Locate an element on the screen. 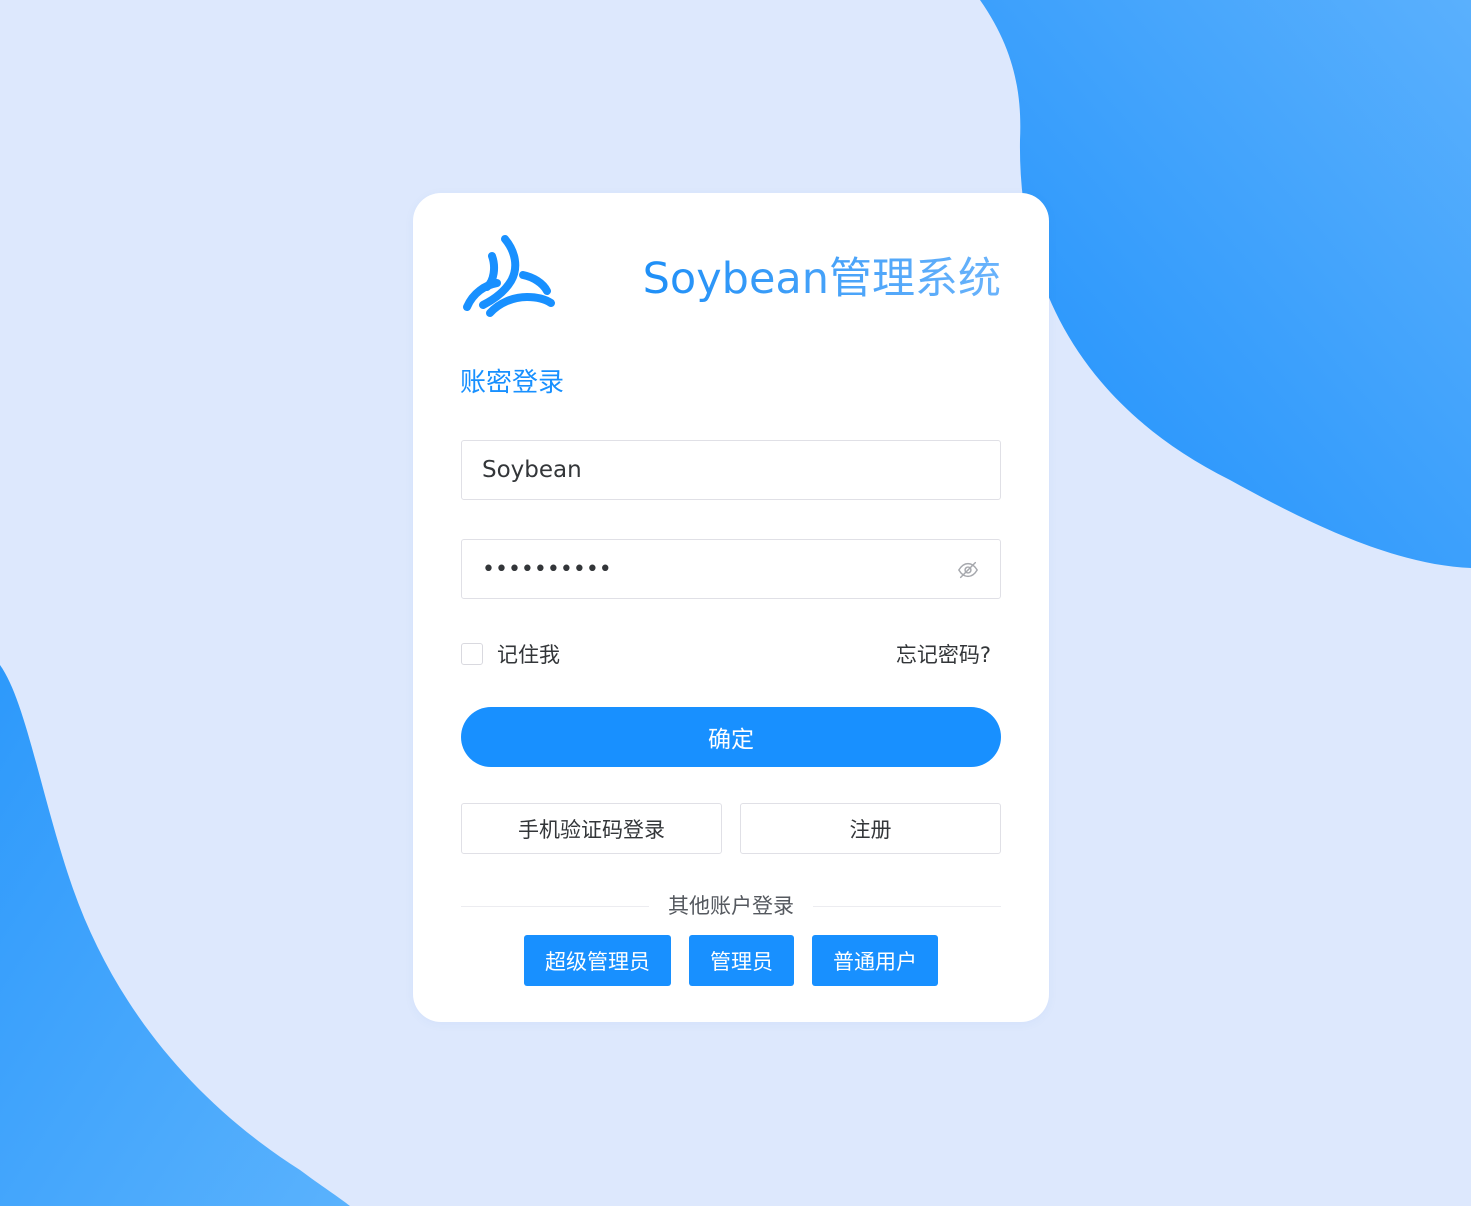  remember-checkbox is located at coordinates (472, 654).